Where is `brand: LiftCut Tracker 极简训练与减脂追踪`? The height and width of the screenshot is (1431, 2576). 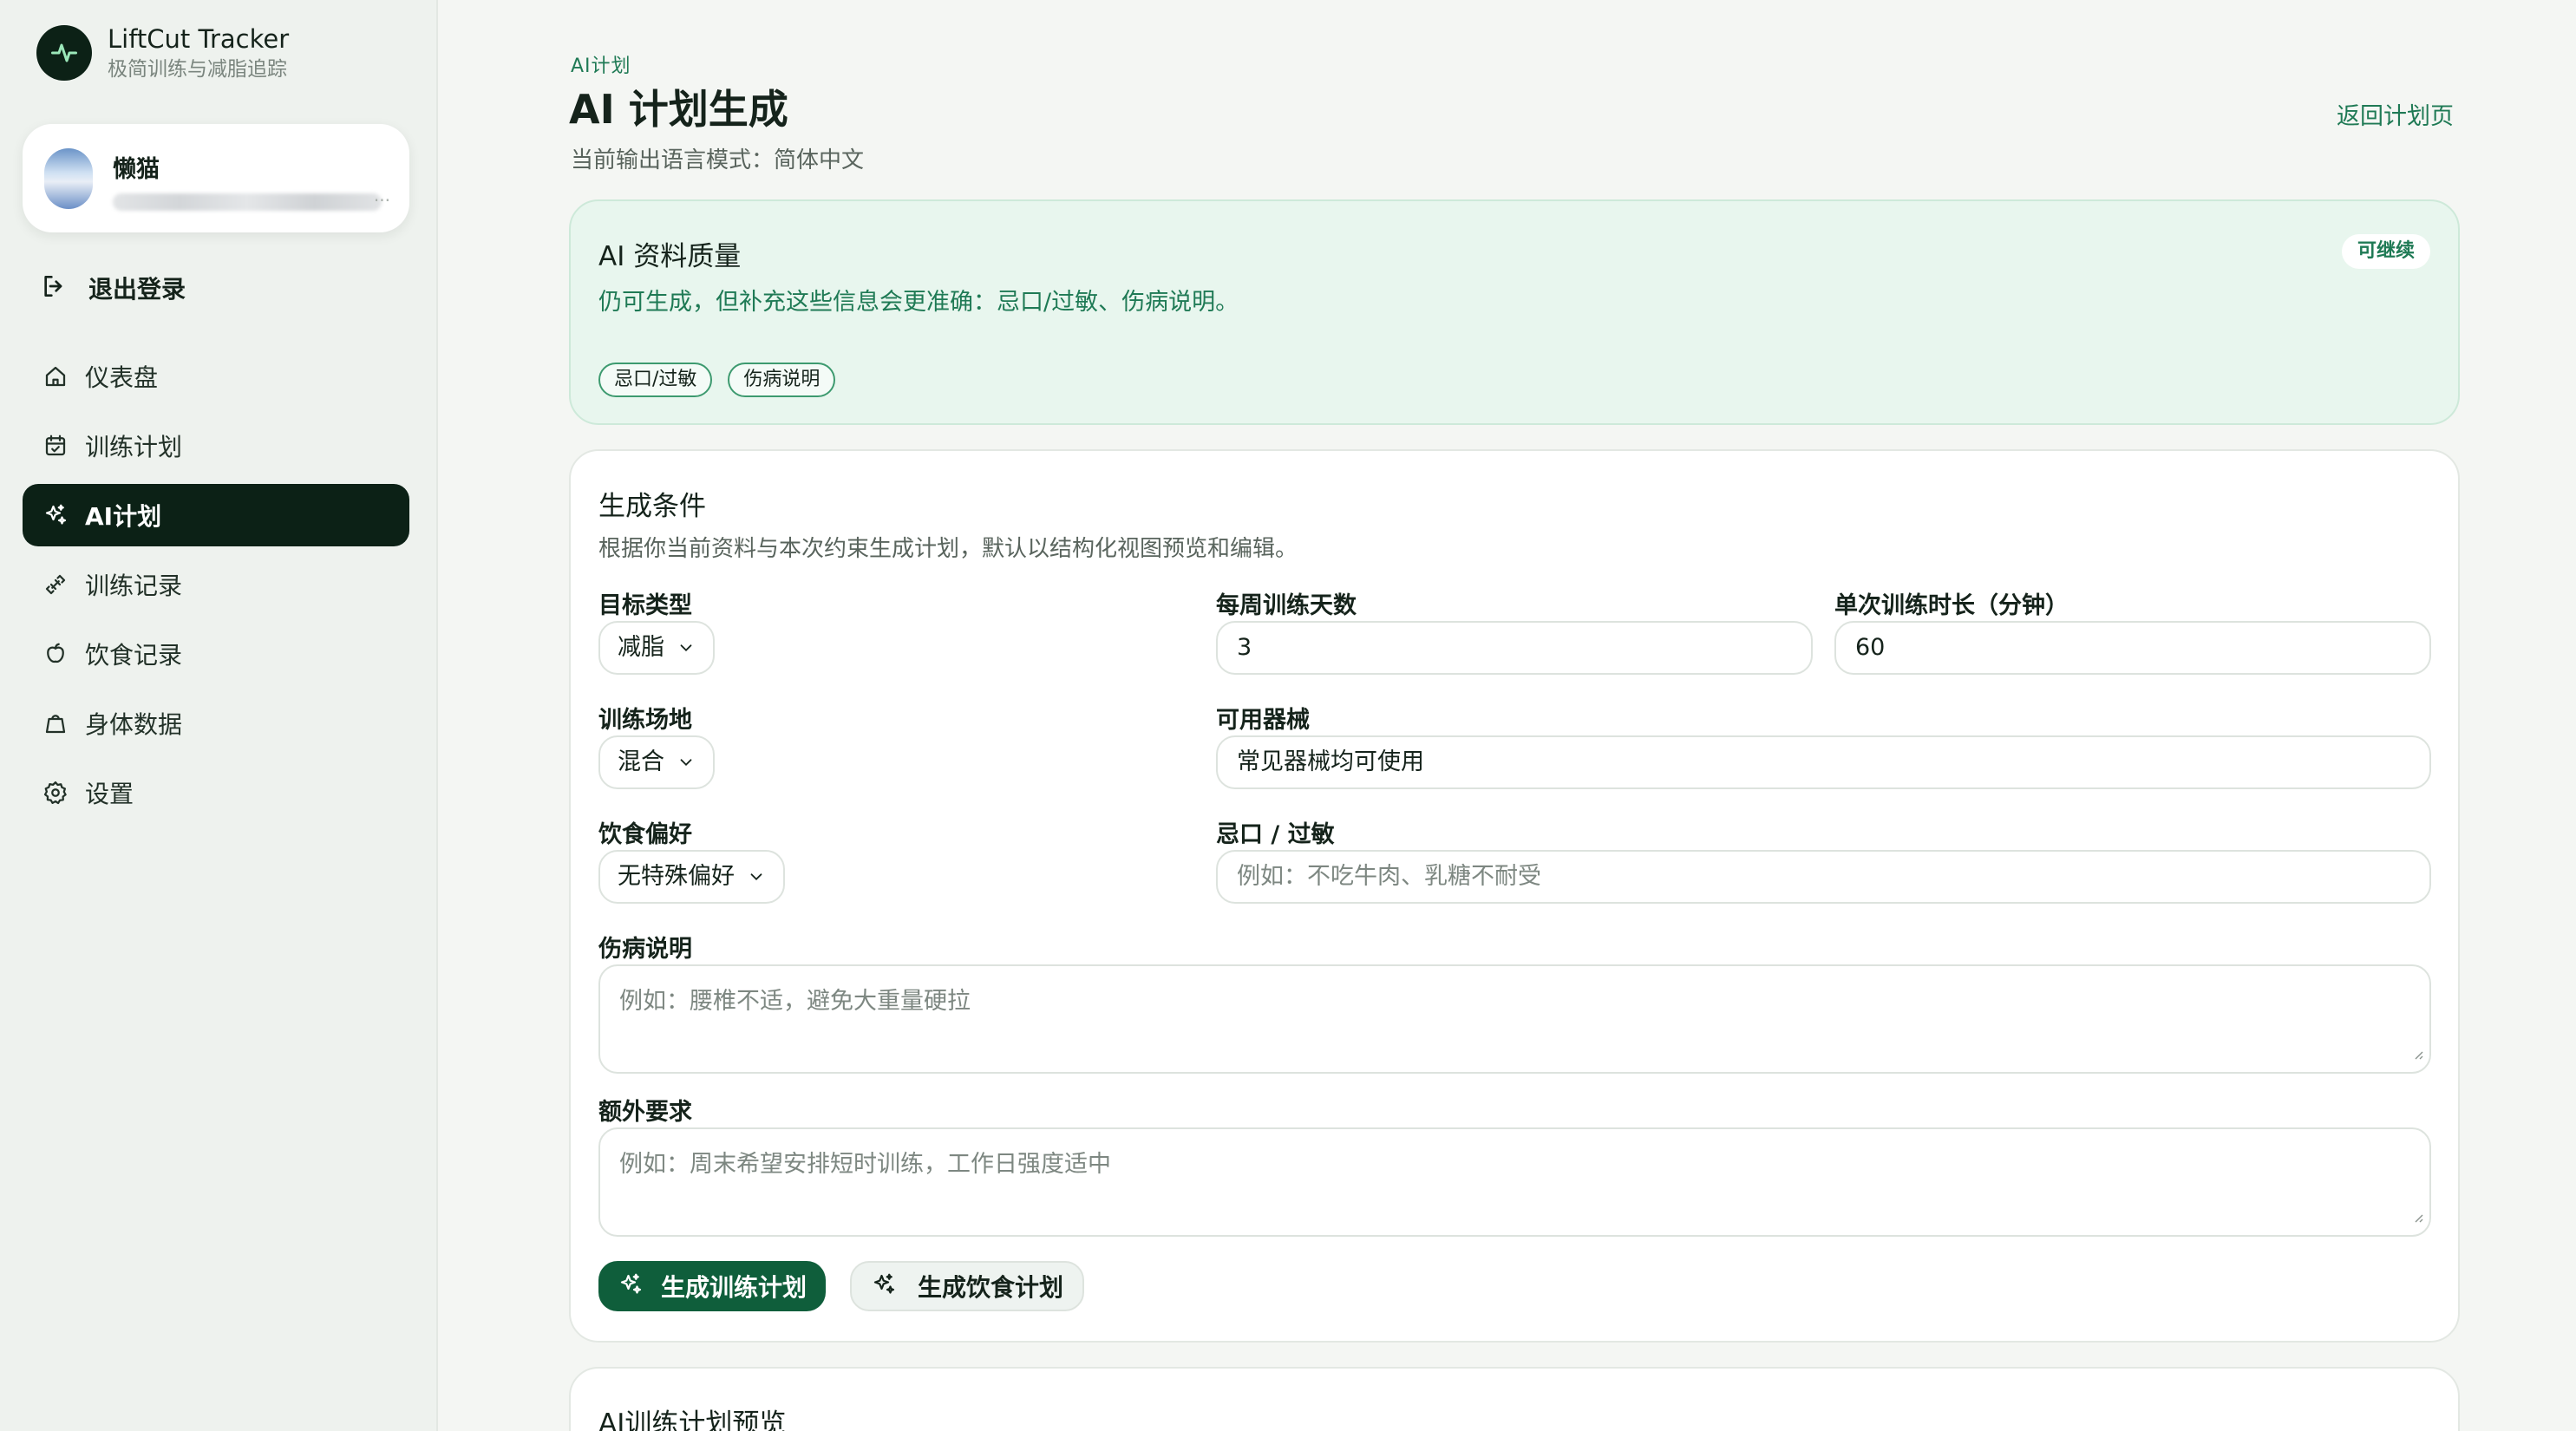 brand: LiftCut Tracker 极简训练与减脂追踪 is located at coordinates (162, 53).